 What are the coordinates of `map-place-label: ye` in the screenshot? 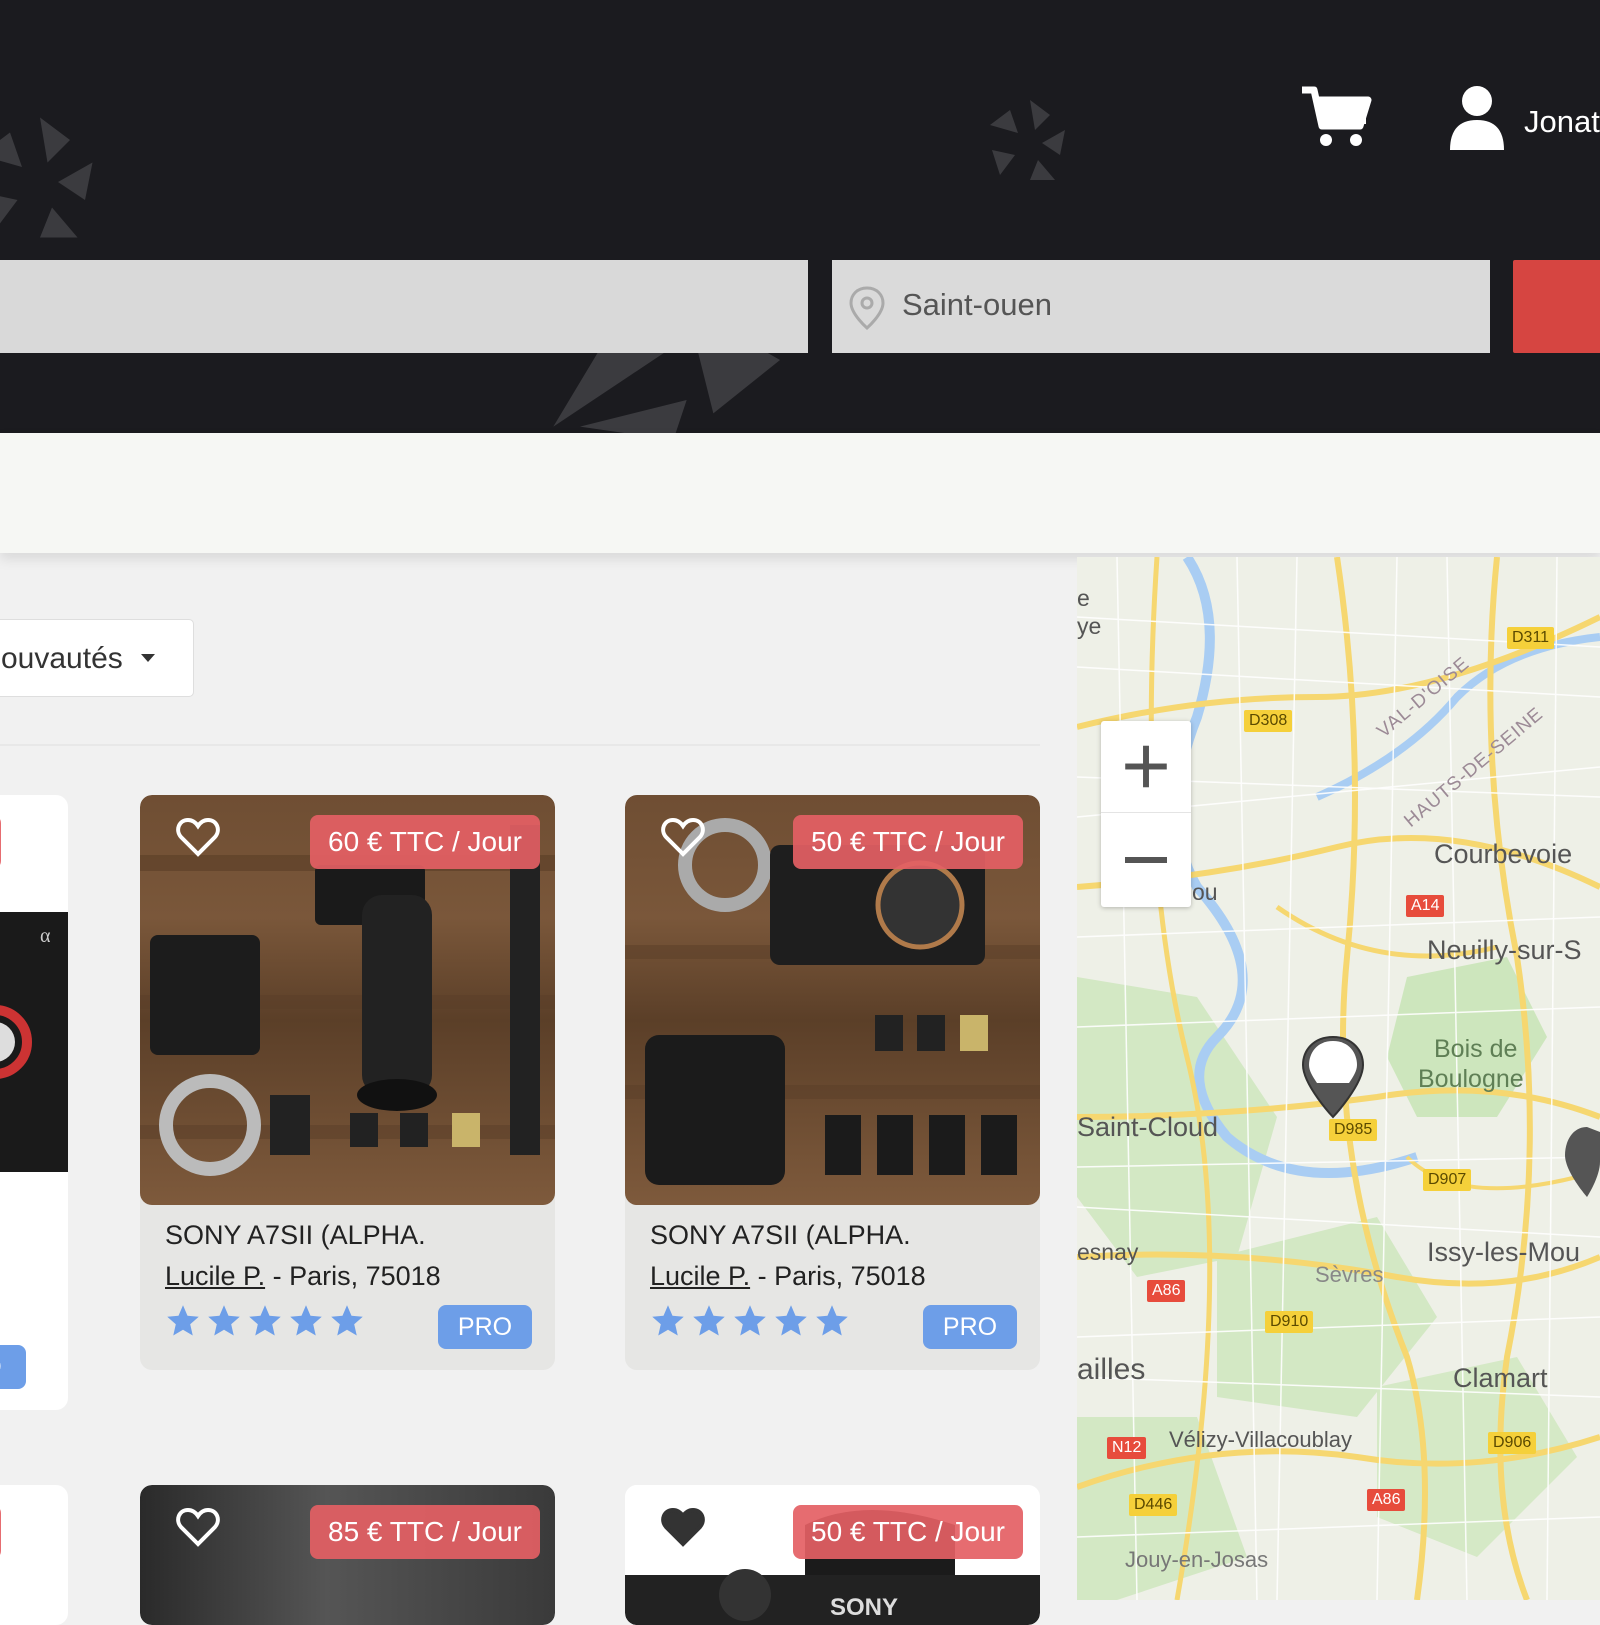 It's located at (1089, 626).